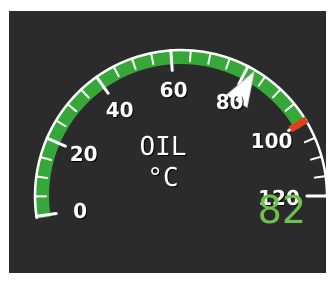 The height and width of the screenshot is (282, 335). I want to click on tick-label-20: 20, so click(83, 154).